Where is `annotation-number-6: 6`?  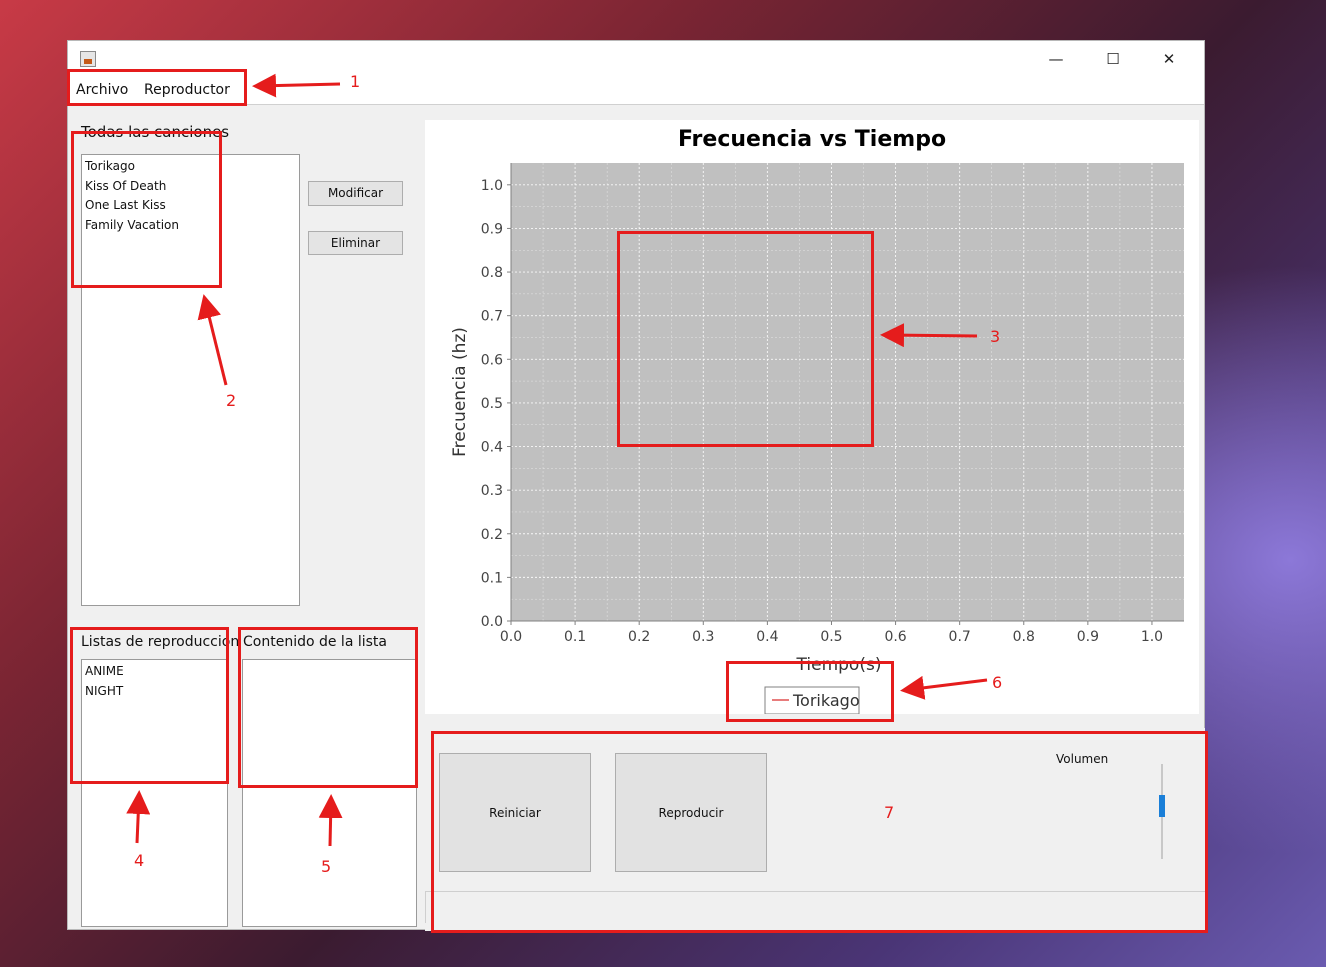
annotation-number-6: 6 is located at coordinates (997, 682).